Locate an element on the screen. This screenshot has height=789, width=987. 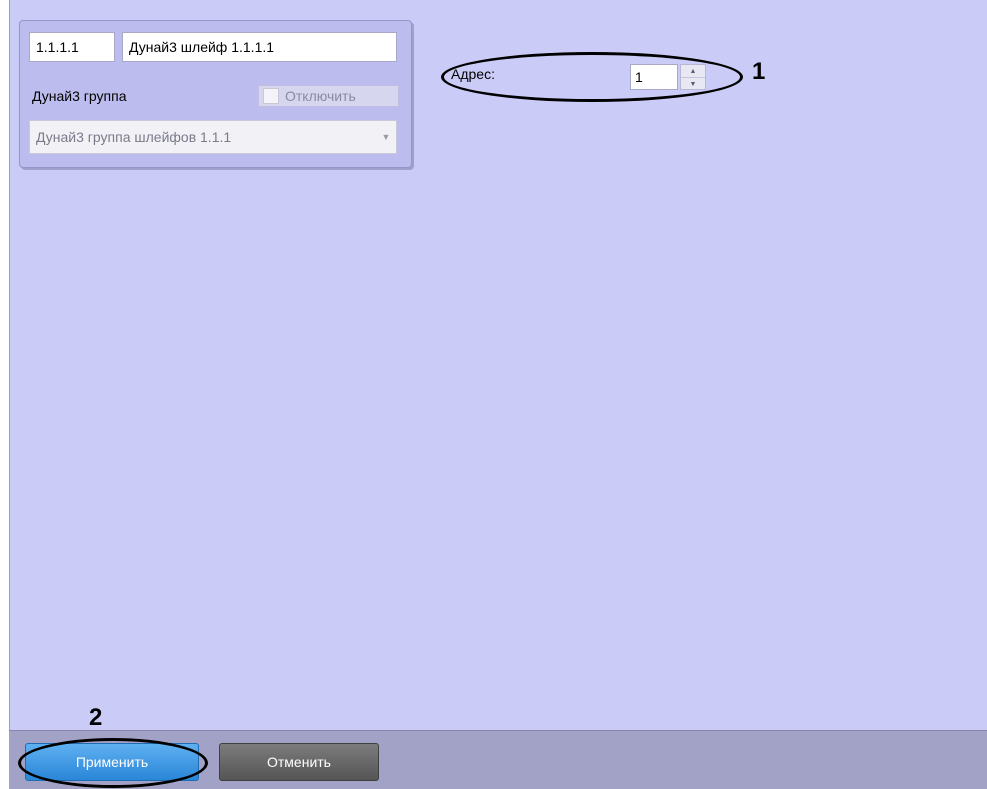
callout-oval-address is located at coordinates (592, 77).